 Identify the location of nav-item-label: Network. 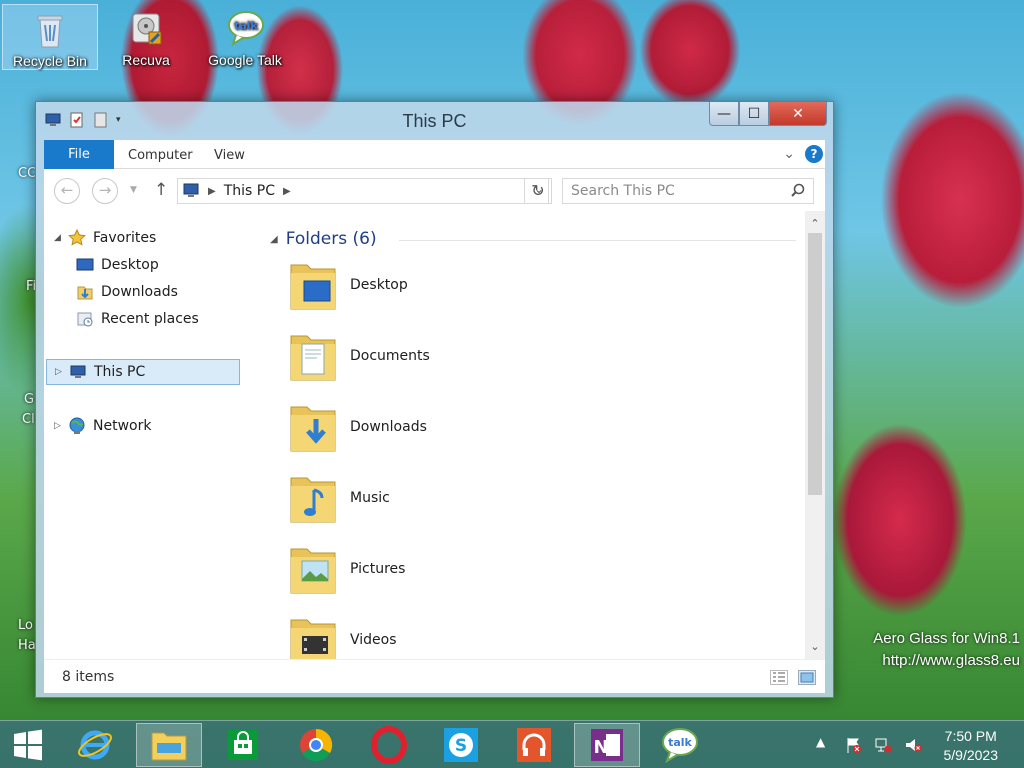
(122, 426).